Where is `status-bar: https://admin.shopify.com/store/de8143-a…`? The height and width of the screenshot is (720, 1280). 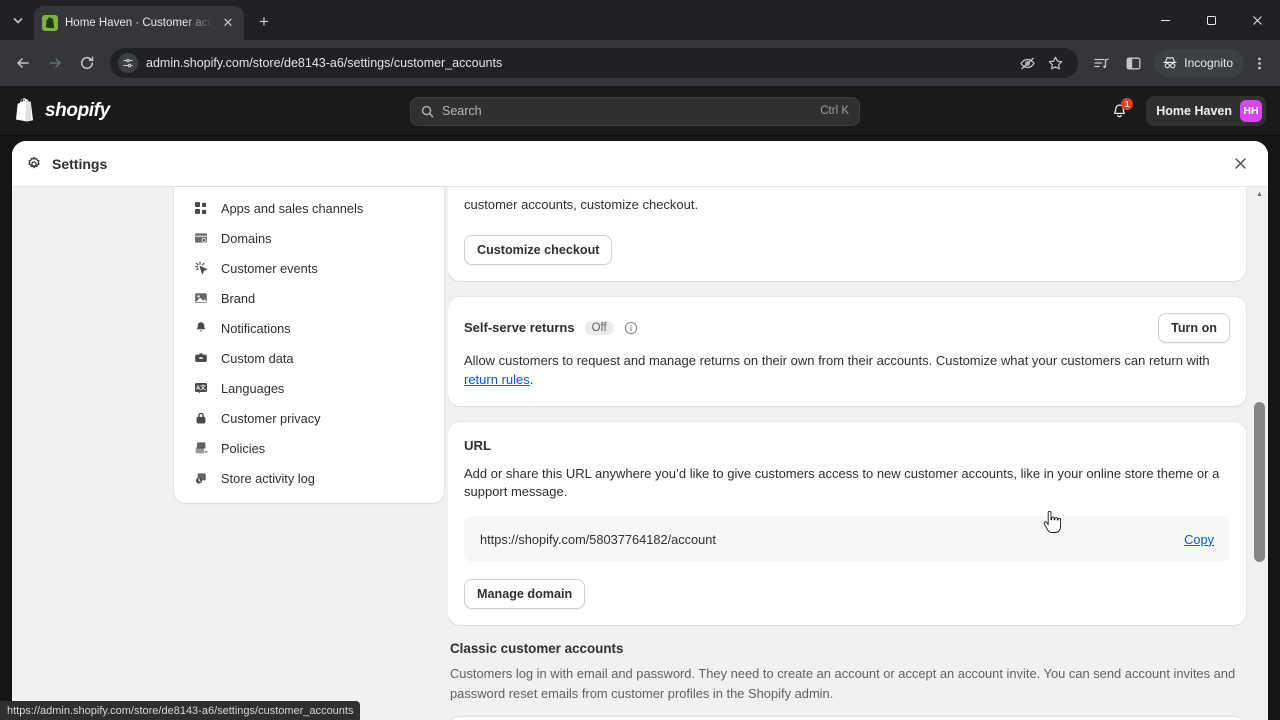
status-bar: https://admin.shopify.com/store/de8143-a… is located at coordinates (180, 710).